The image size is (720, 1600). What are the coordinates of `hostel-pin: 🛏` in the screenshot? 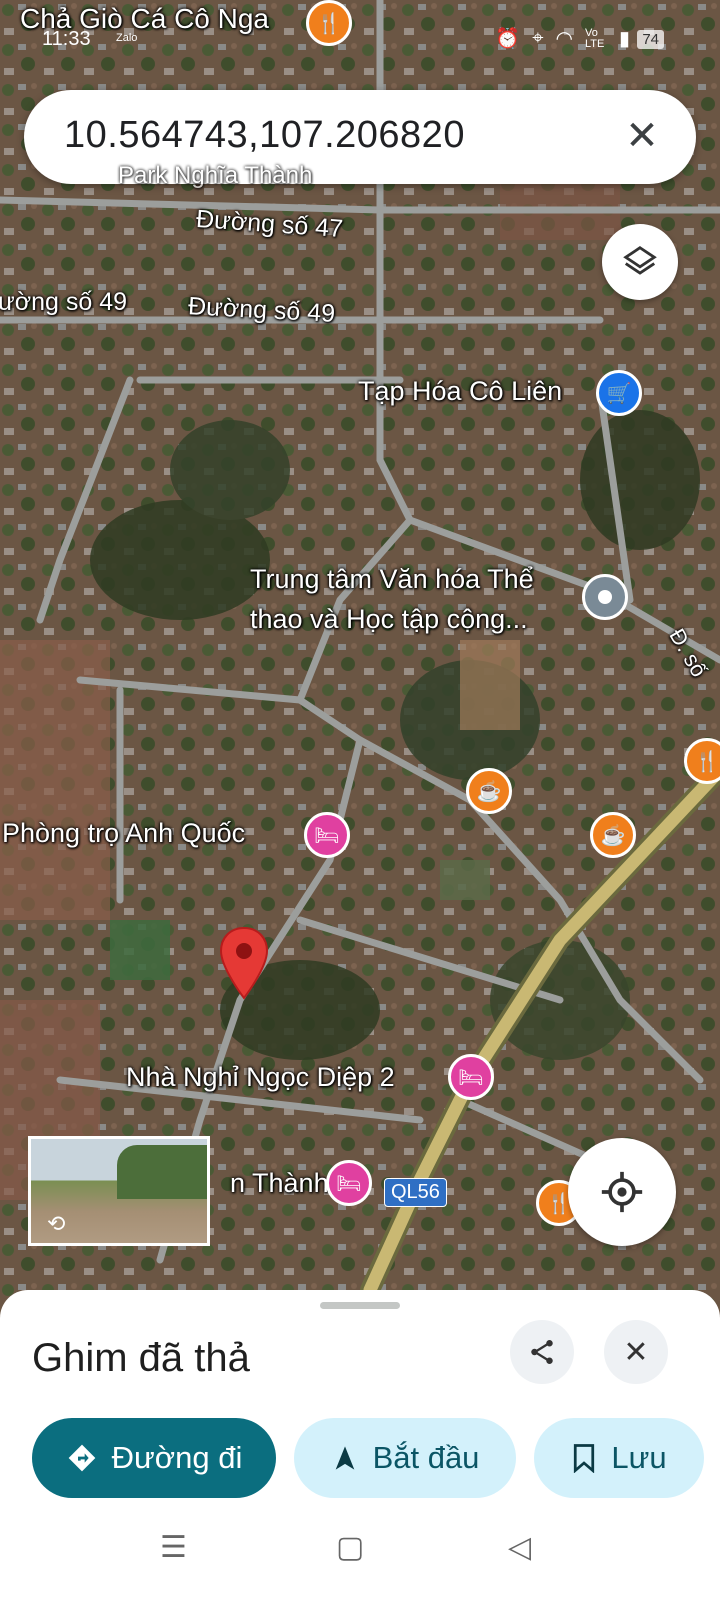 It's located at (327, 835).